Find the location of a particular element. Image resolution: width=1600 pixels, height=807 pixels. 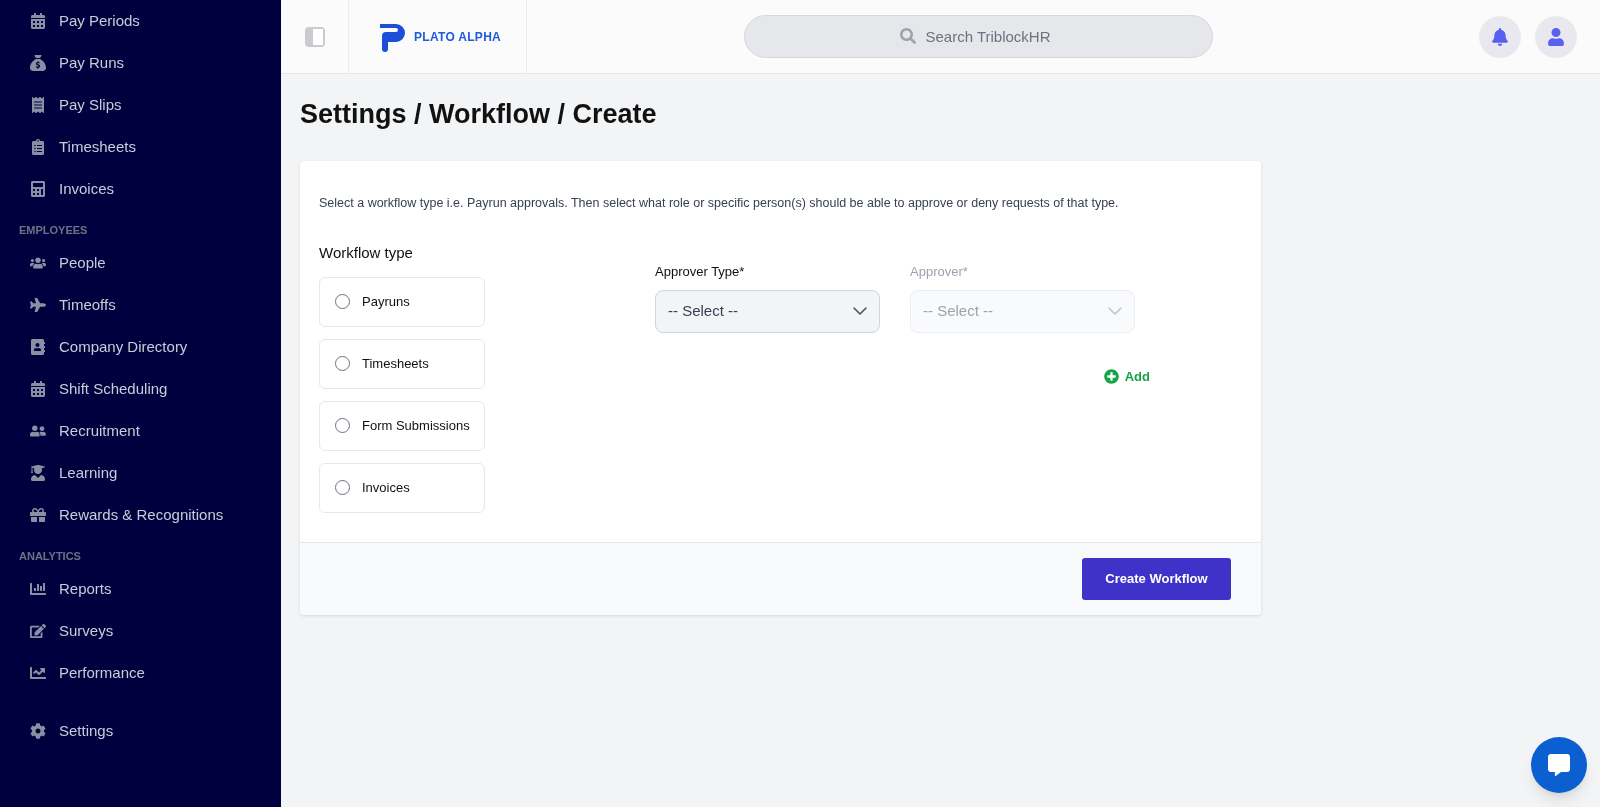

sidebar-section-heading: ANALYTICS is located at coordinates (50, 556).